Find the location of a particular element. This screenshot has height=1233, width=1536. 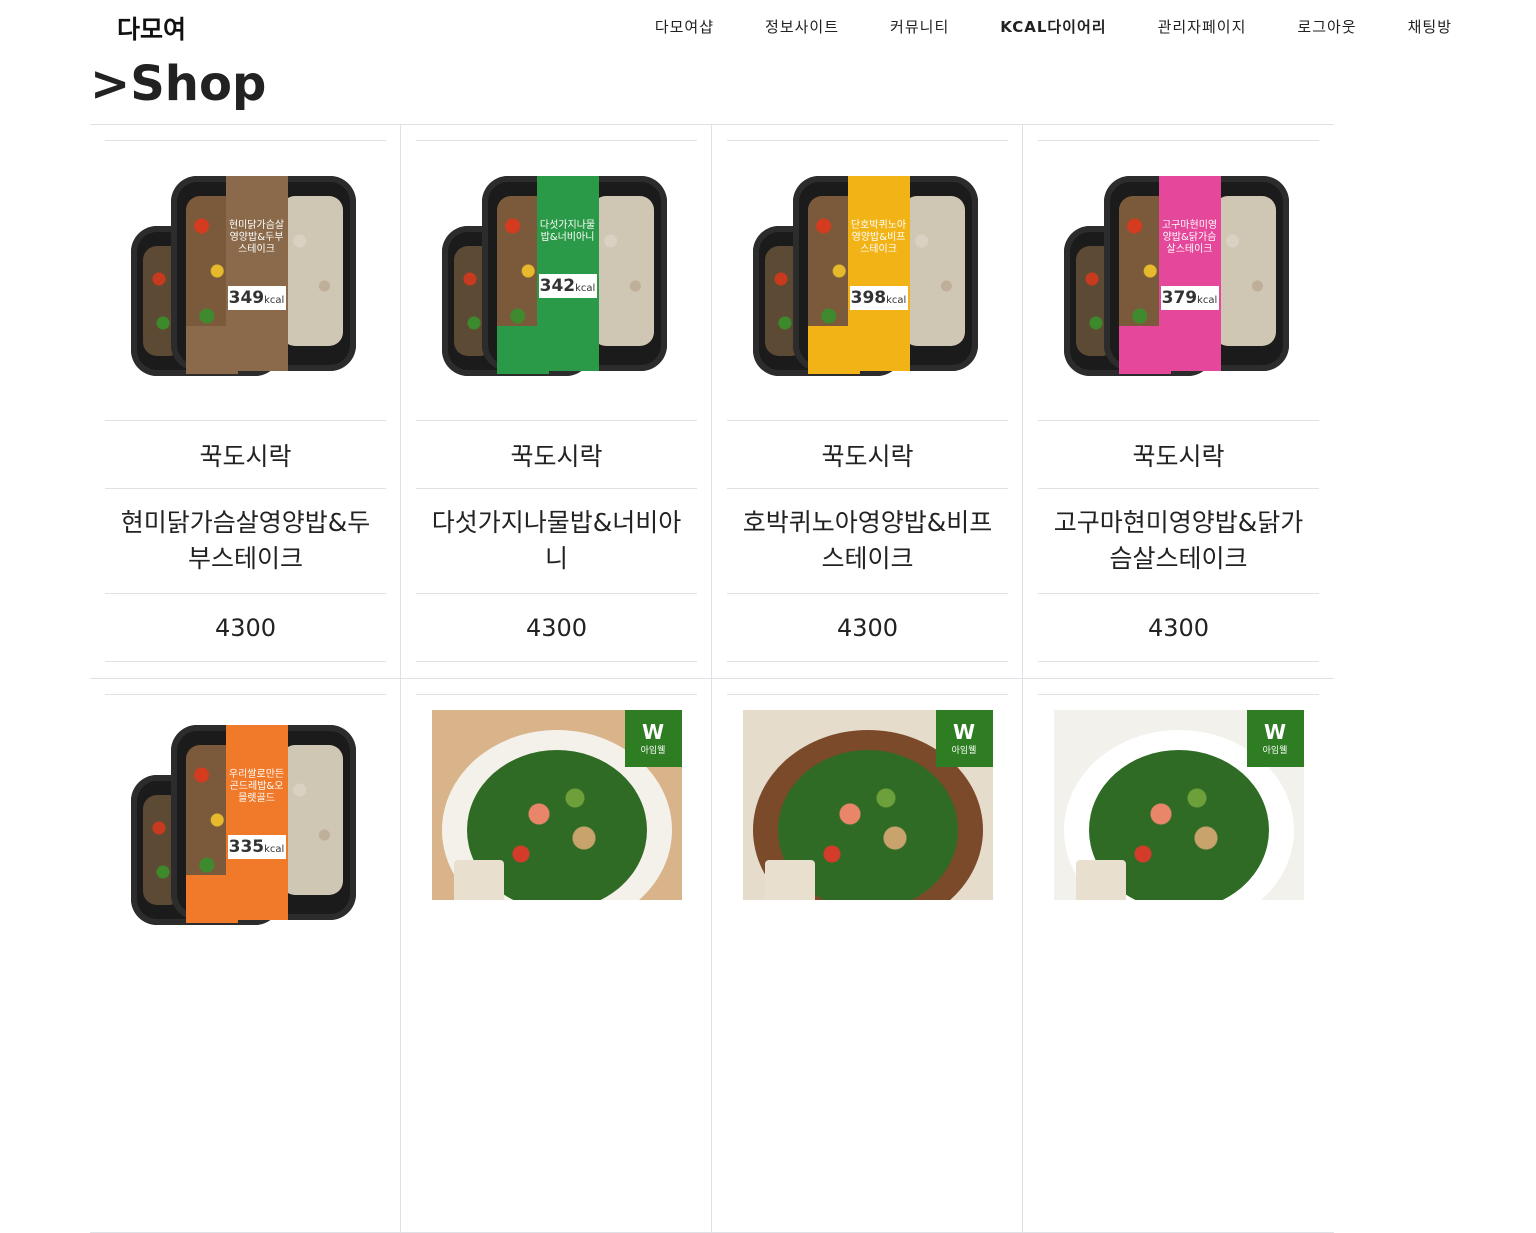

product-name: 고구마현미영양밥&닭가슴살스테이크 is located at coordinates (1178, 541).